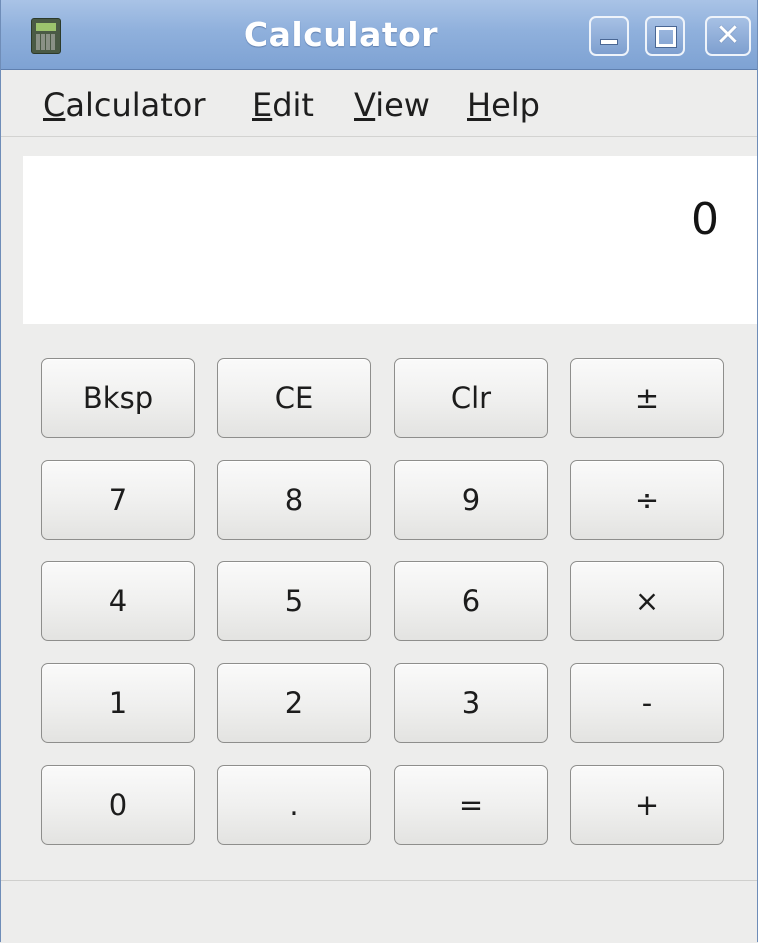 Image resolution: width=758 pixels, height=943 pixels. What do you see at coordinates (118, 601) in the screenshot?
I see `digit-4-button: 4` at bounding box center [118, 601].